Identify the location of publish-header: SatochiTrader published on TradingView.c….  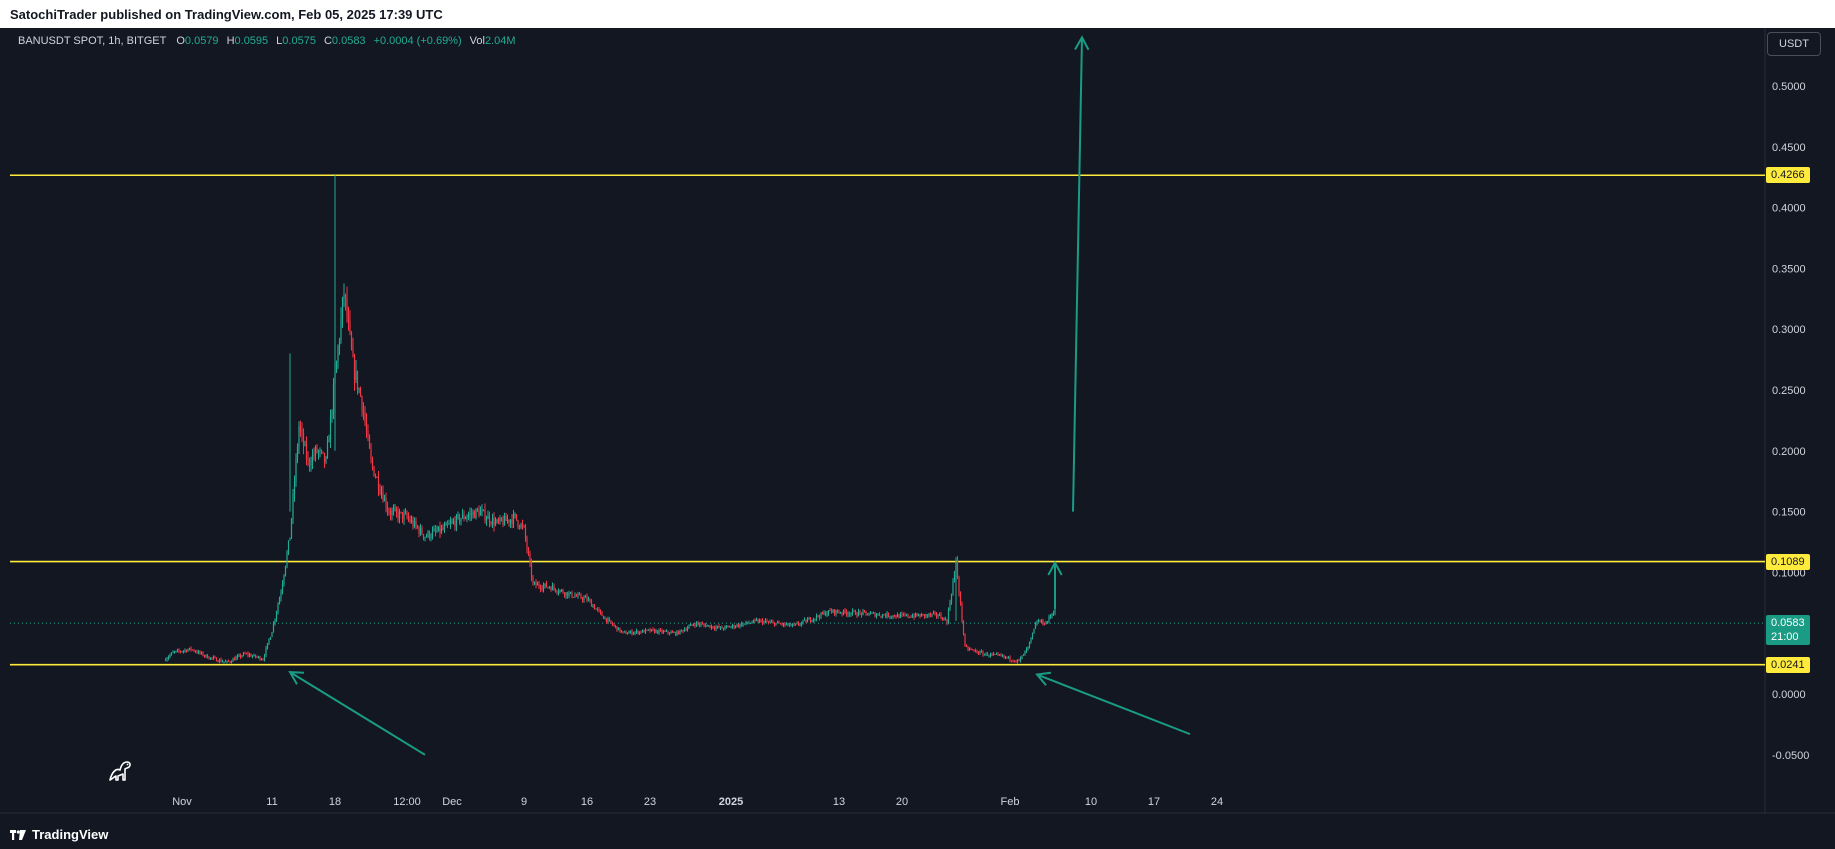
(917, 14).